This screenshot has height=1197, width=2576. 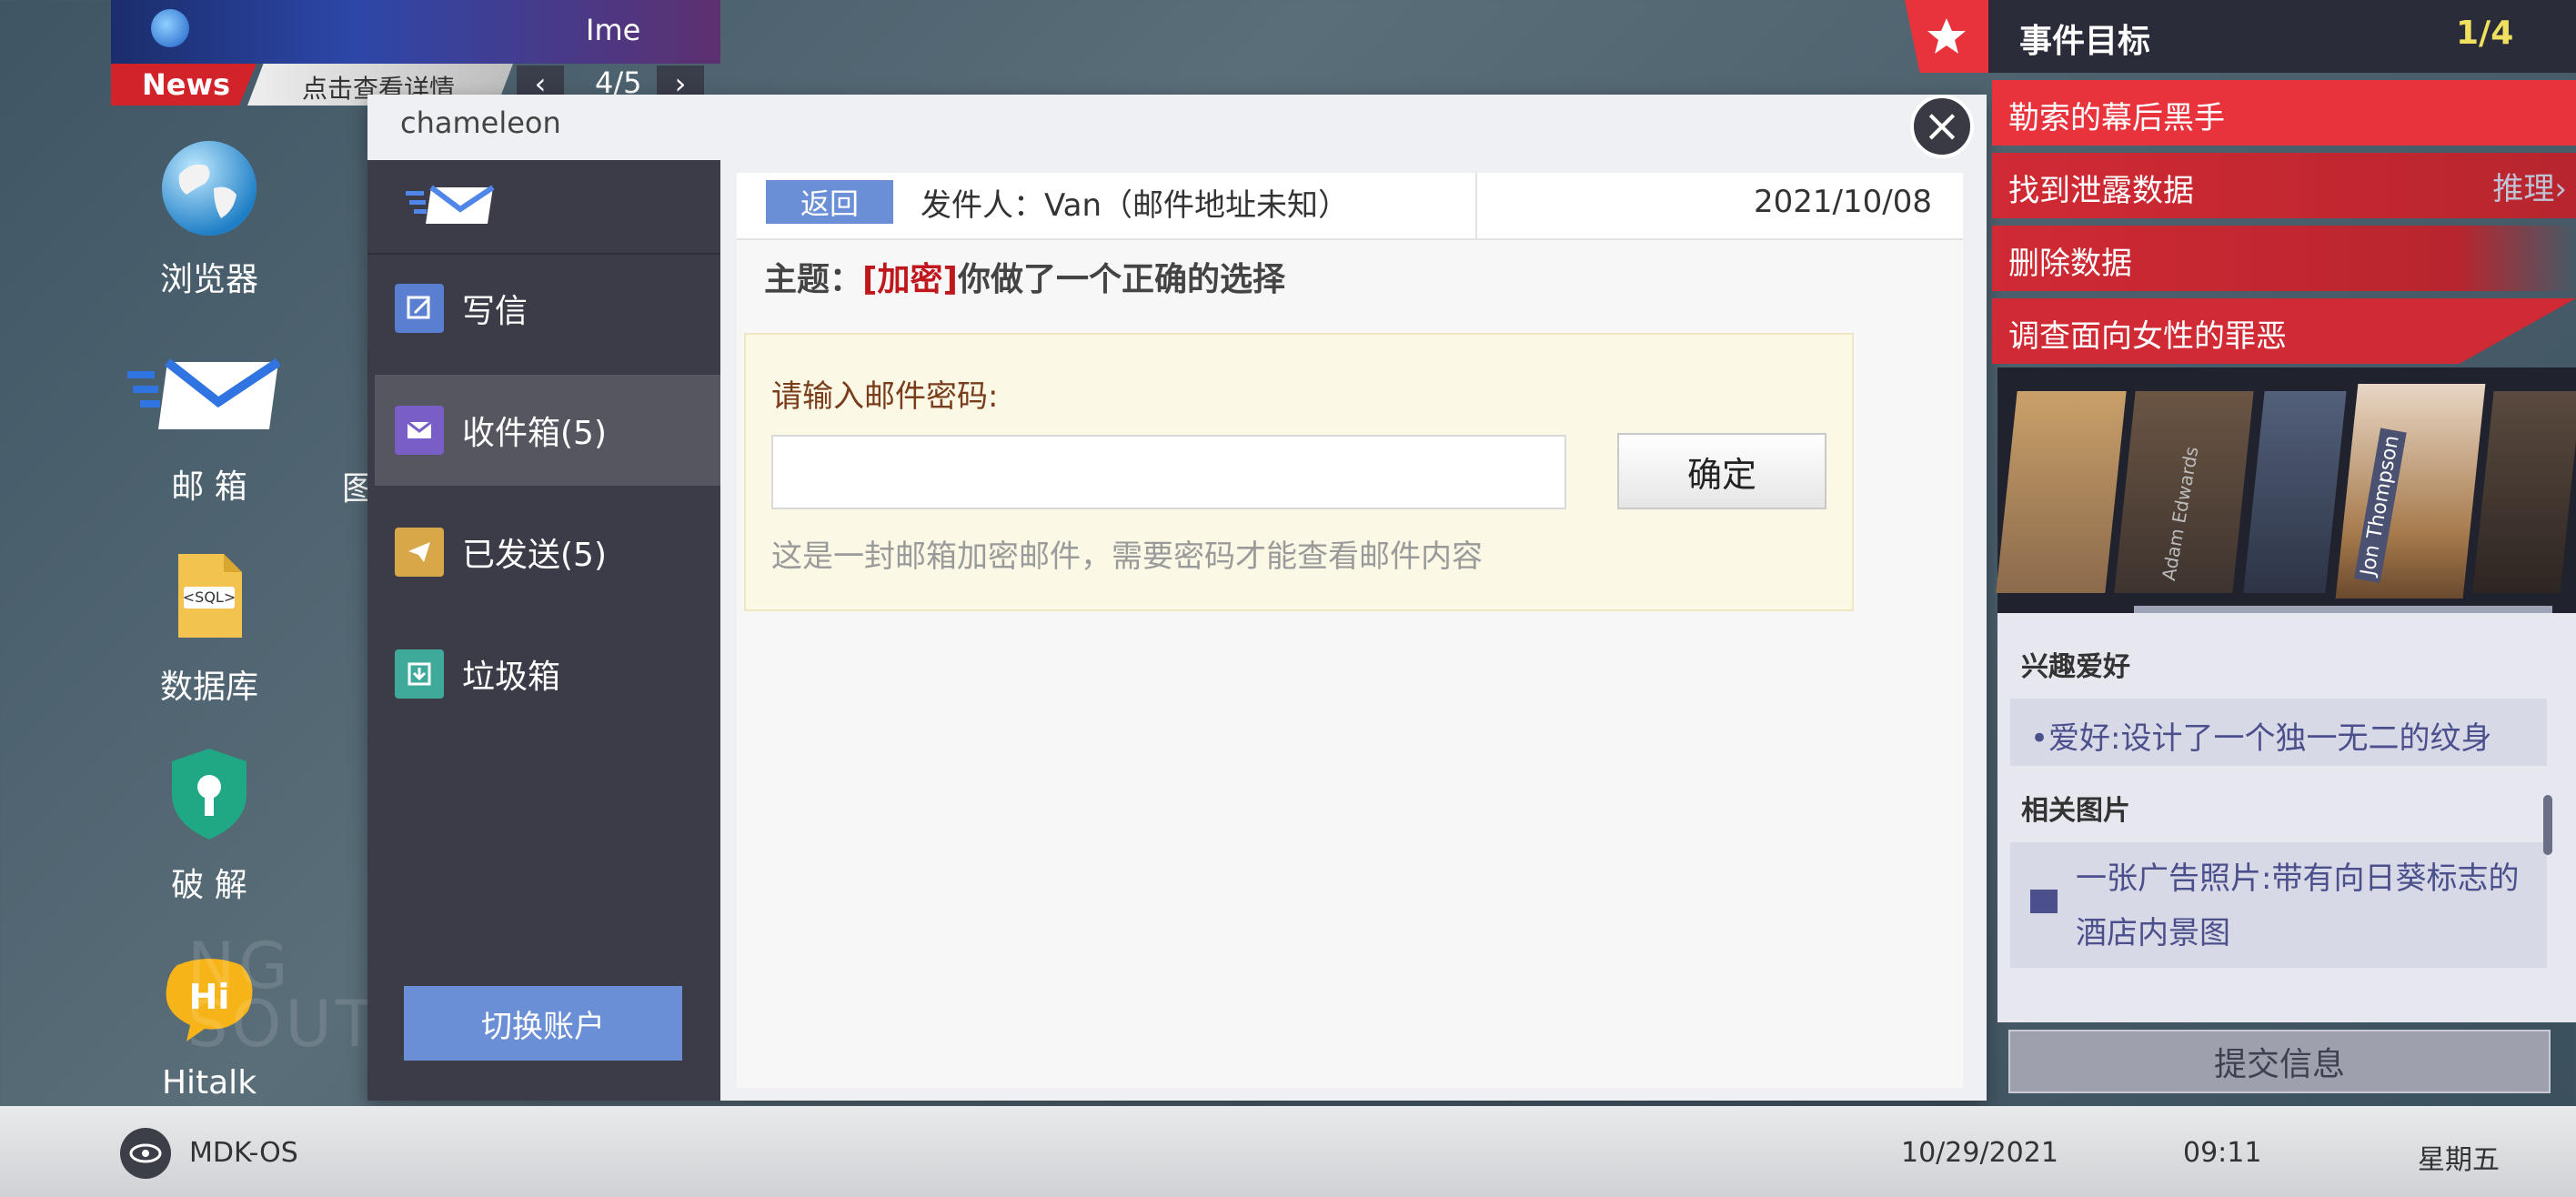 I want to click on sidebar-item-label: 写信, so click(x=495, y=311).